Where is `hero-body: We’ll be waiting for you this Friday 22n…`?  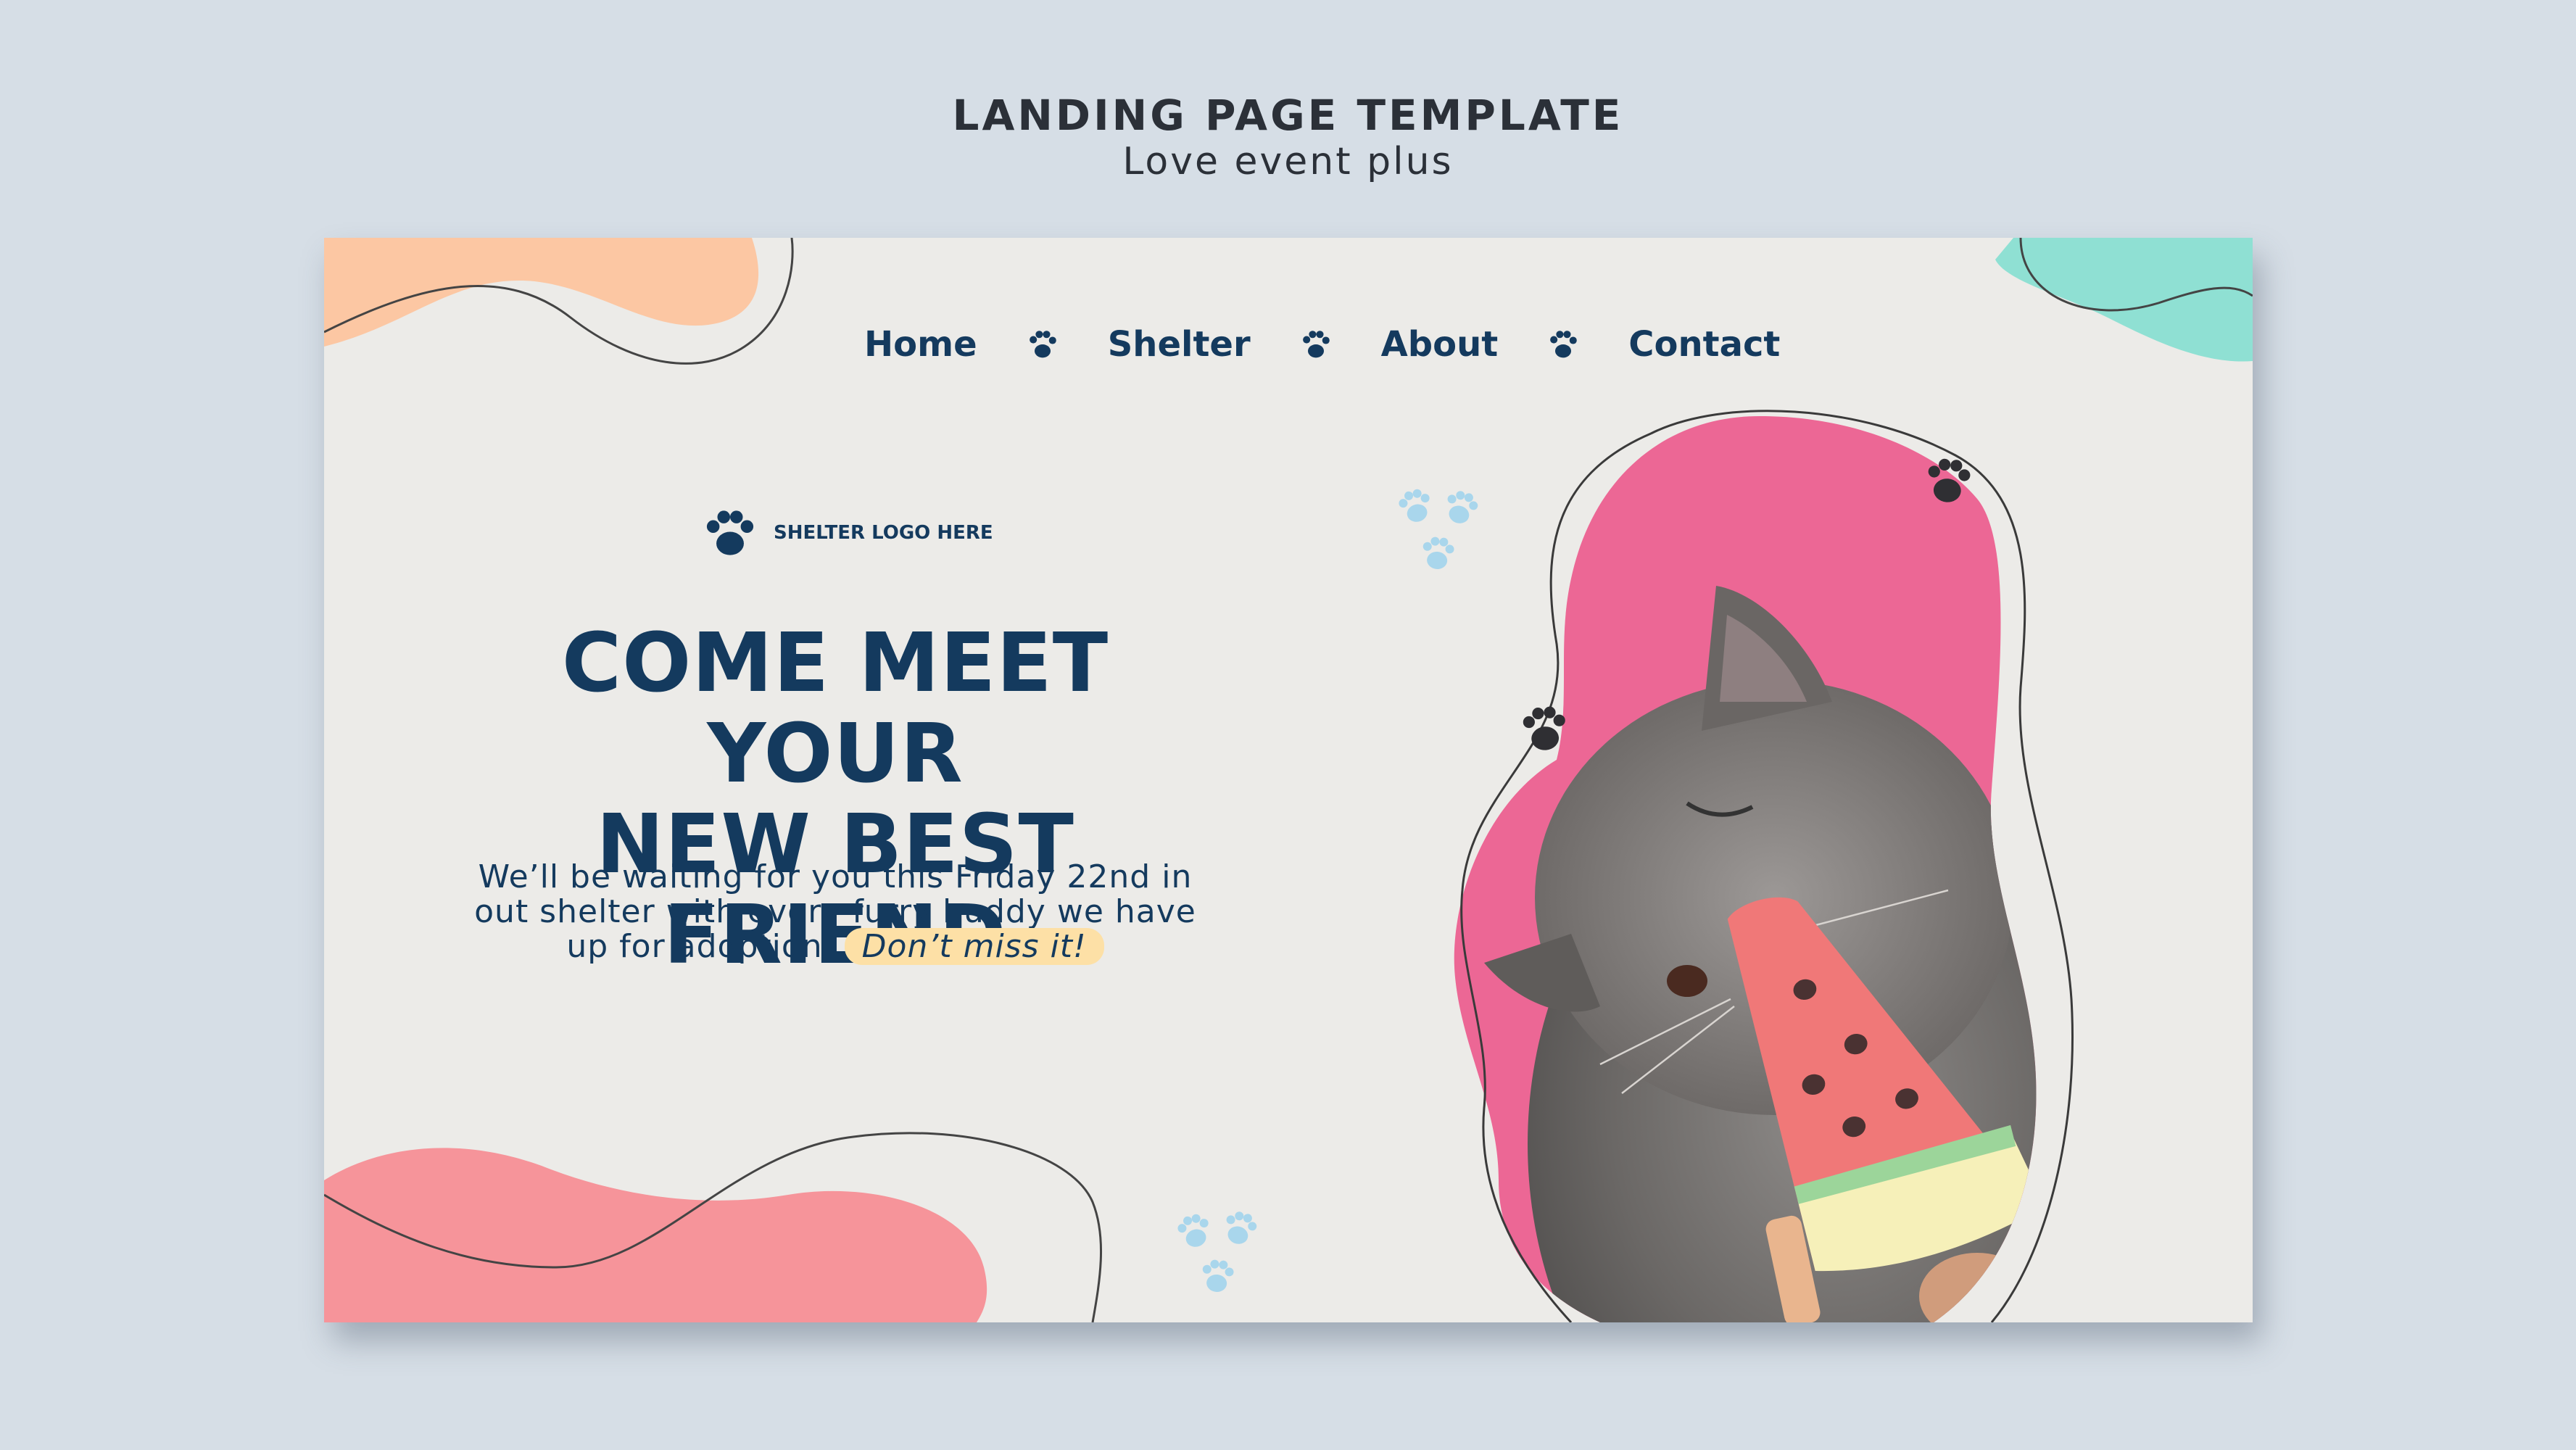 hero-body: We’ll be waiting for you this Friday 22n… is located at coordinates (836, 911).